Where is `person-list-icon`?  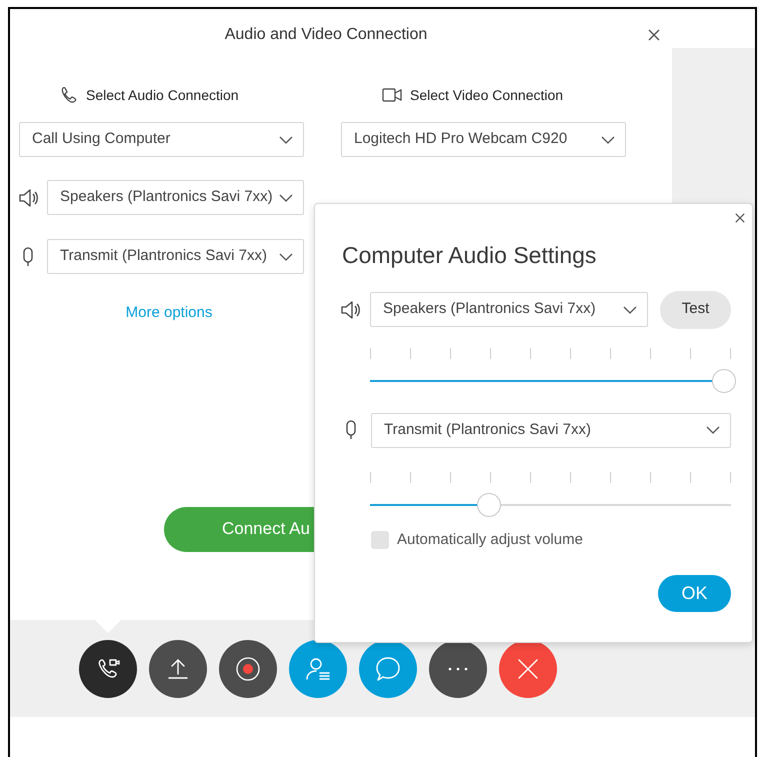 person-list-icon is located at coordinates (318, 668).